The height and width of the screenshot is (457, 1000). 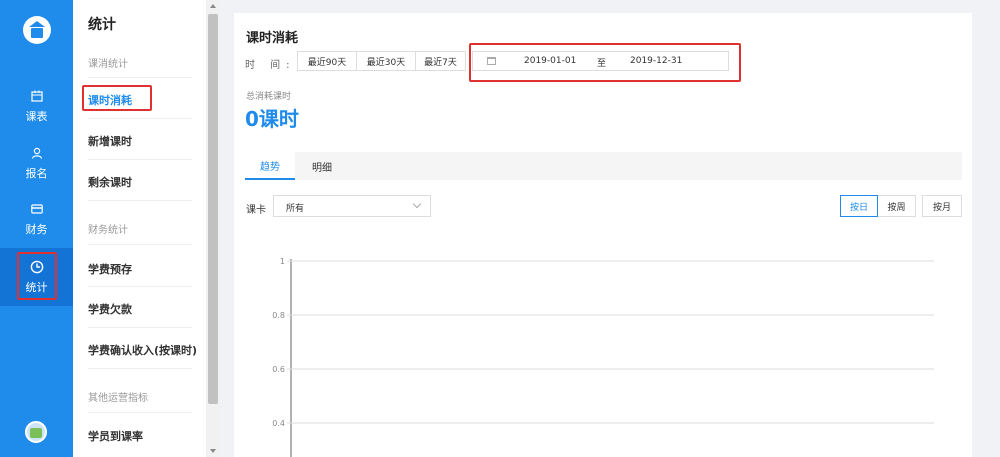 I want to click on card-filter-label: 课卡, so click(x=256, y=210).